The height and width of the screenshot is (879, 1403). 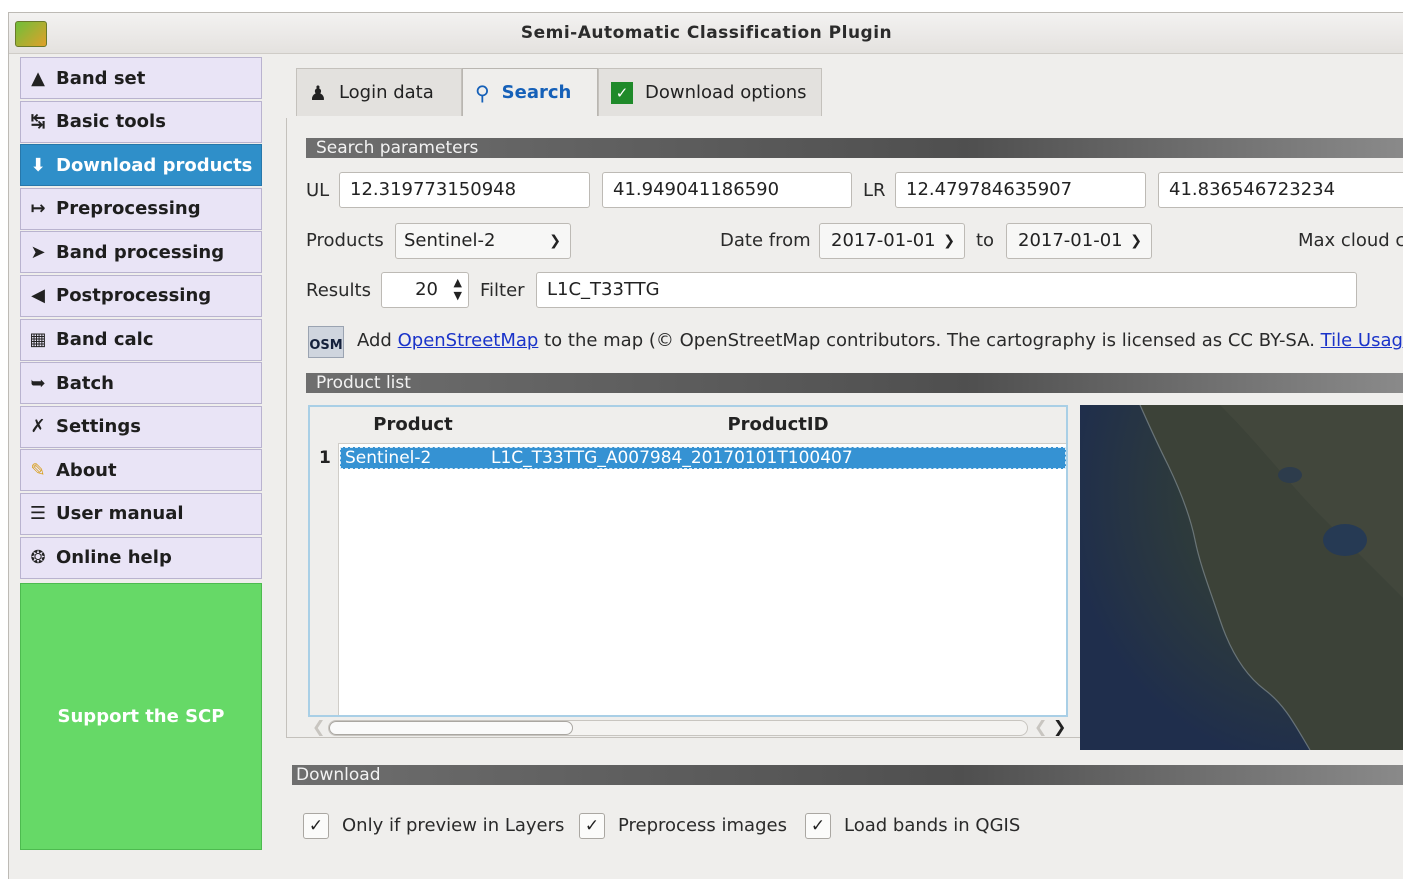 What do you see at coordinates (854, 383) in the screenshot?
I see `product-list-header: Product list` at bounding box center [854, 383].